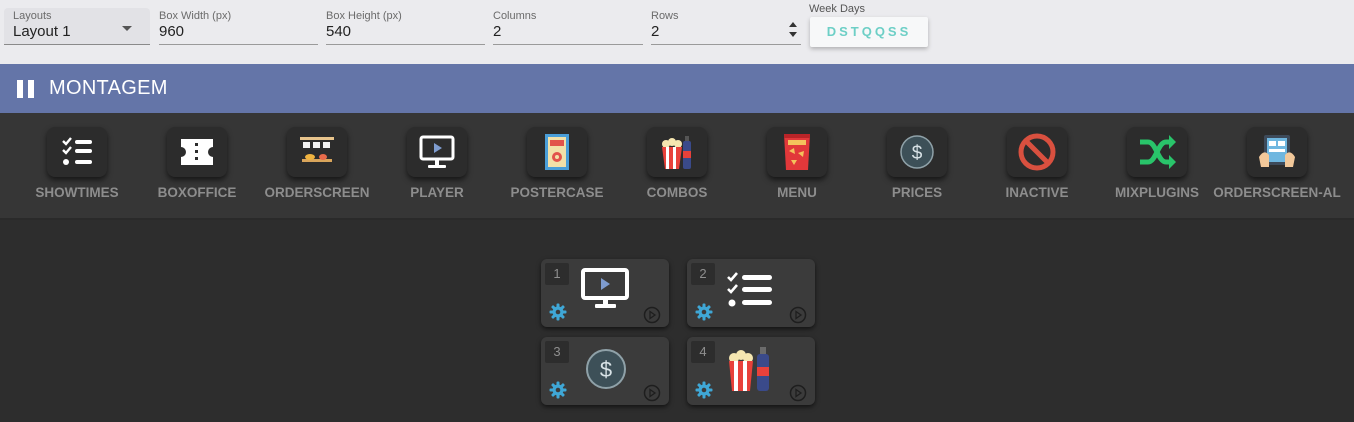  What do you see at coordinates (364, 16) in the screenshot?
I see `box-height-label: Box Height (px)` at bounding box center [364, 16].